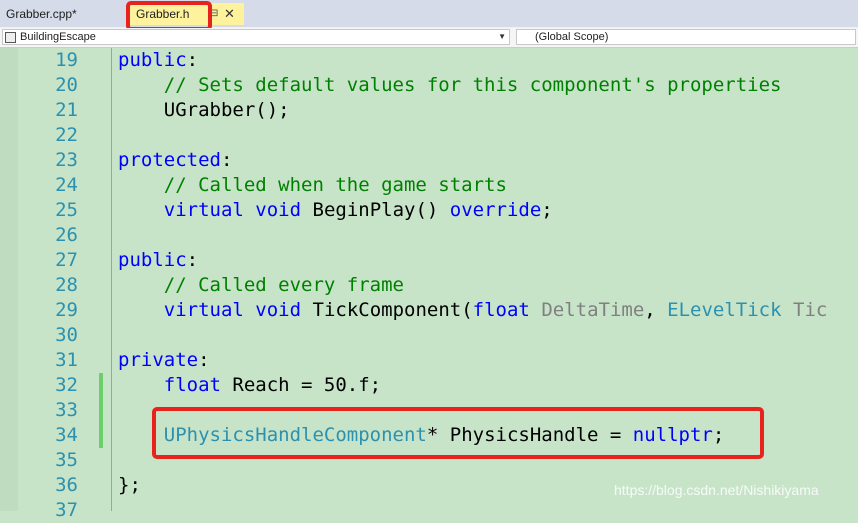 This screenshot has width=858, height=523. What do you see at coordinates (66, 260) in the screenshot?
I see `line-number: 27` at bounding box center [66, 260].